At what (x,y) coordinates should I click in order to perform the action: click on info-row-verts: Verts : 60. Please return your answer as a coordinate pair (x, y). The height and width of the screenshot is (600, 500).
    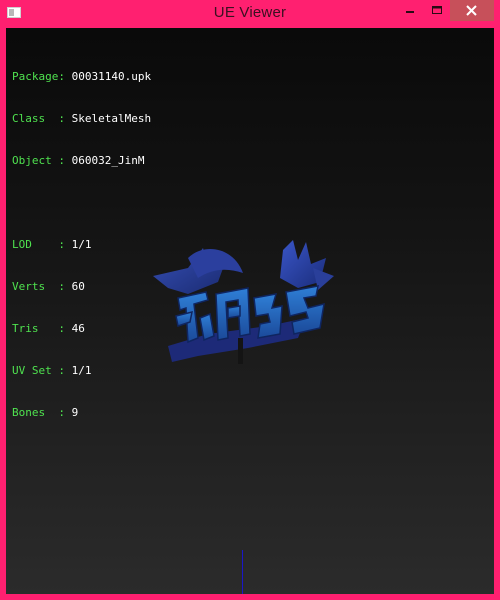
    Looking at the image, I should click on (81, 287).